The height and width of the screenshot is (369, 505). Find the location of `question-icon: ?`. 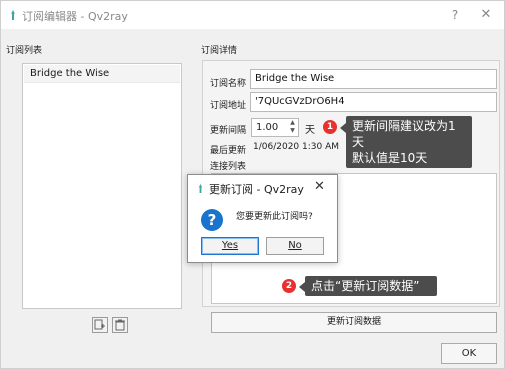

question-icon: ? is located at coordinates (212, 220).